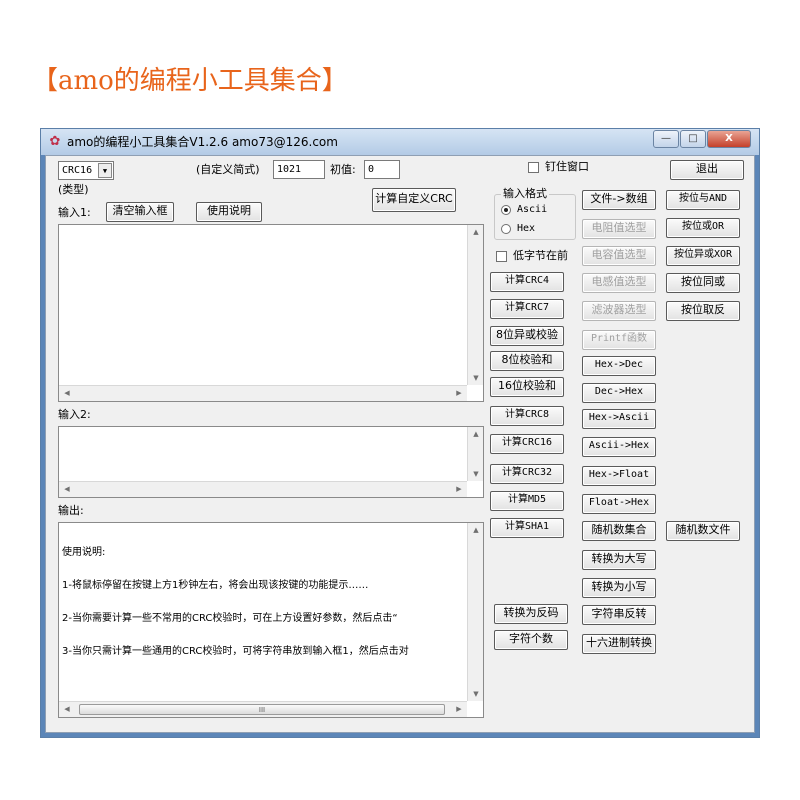  I want to click on custom-formula-label: (自定义简式), so click(228, 169).